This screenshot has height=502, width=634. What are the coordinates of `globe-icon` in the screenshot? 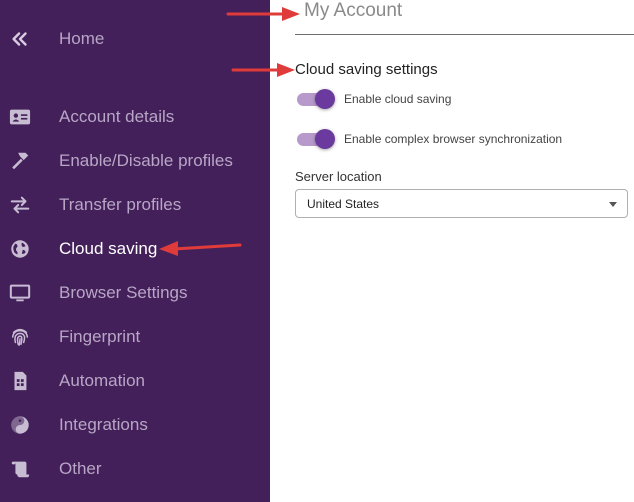 It's located at (20, 249).